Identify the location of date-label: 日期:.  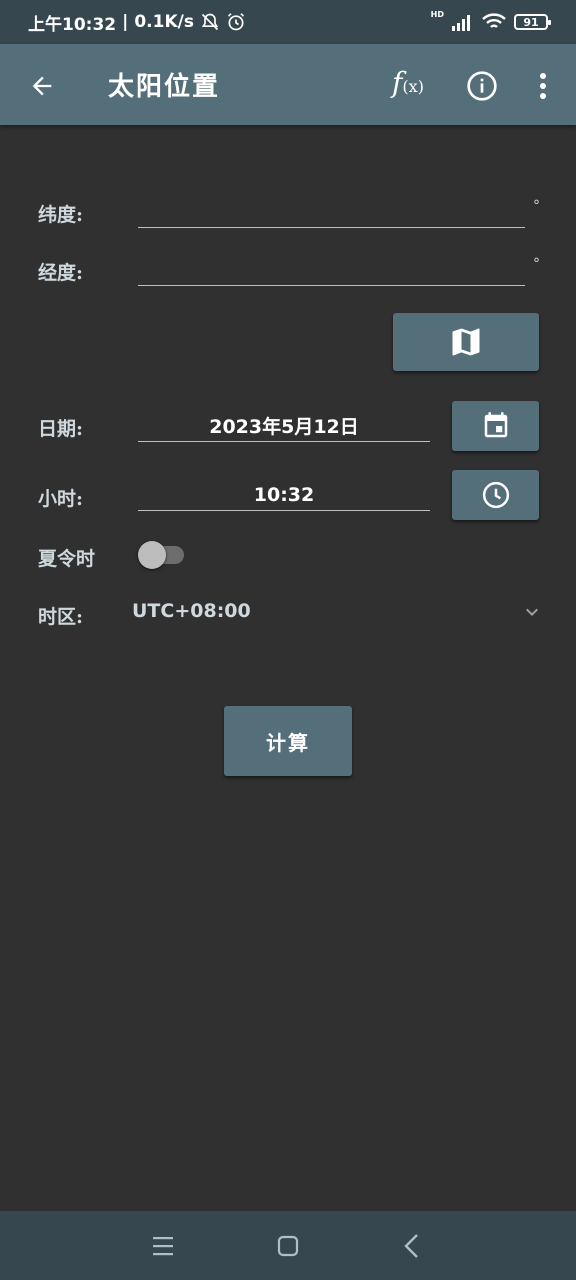
(61, 429).